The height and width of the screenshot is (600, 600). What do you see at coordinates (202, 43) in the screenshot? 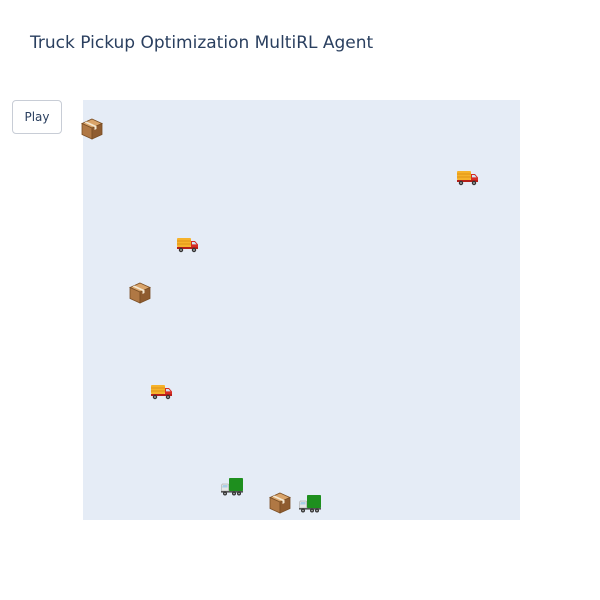
I see `page-title: Truck Pickup Optimization MultiRL Agent` at bounding box center [202, 43].